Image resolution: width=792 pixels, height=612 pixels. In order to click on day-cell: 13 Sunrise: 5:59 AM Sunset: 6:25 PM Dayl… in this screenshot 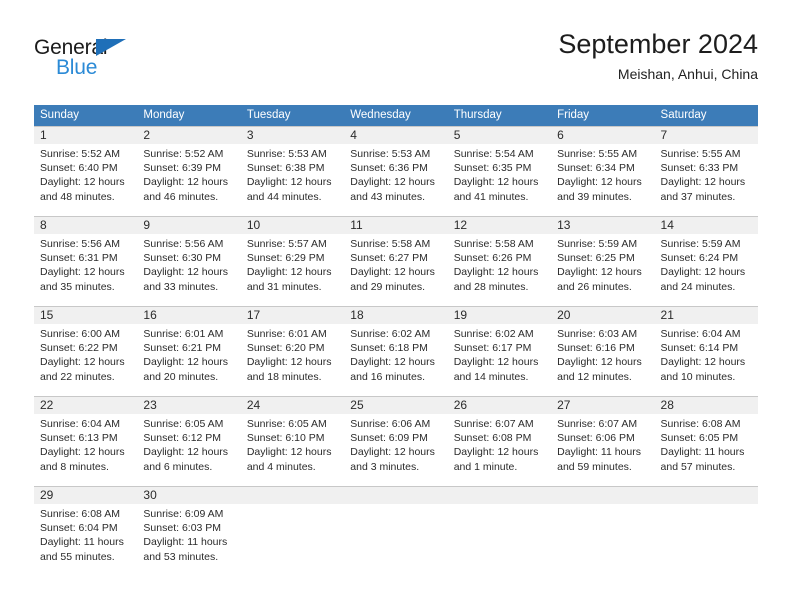, I will do `click(603, 261)`.